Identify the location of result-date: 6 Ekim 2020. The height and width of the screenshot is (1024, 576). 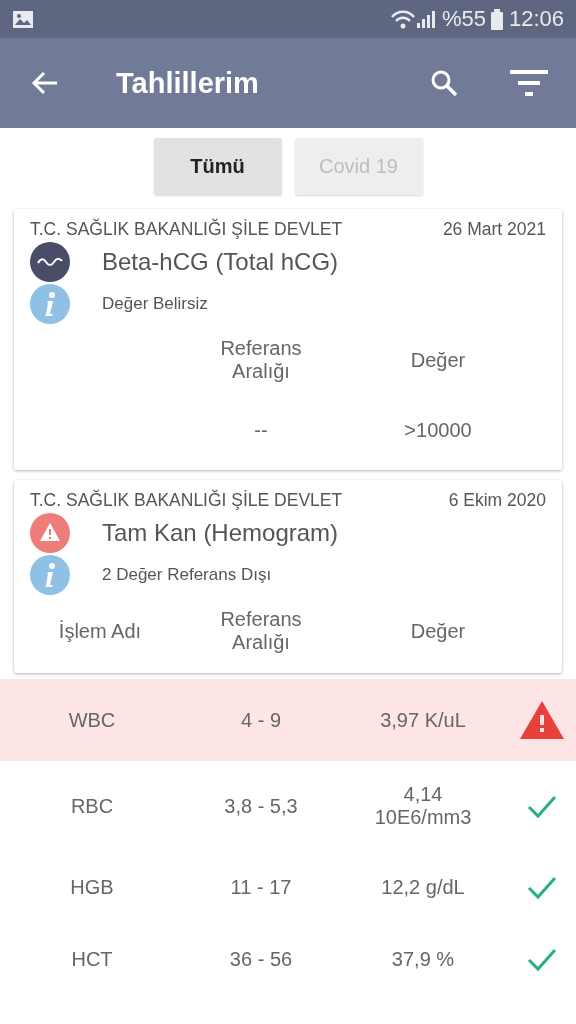
(497, 500).